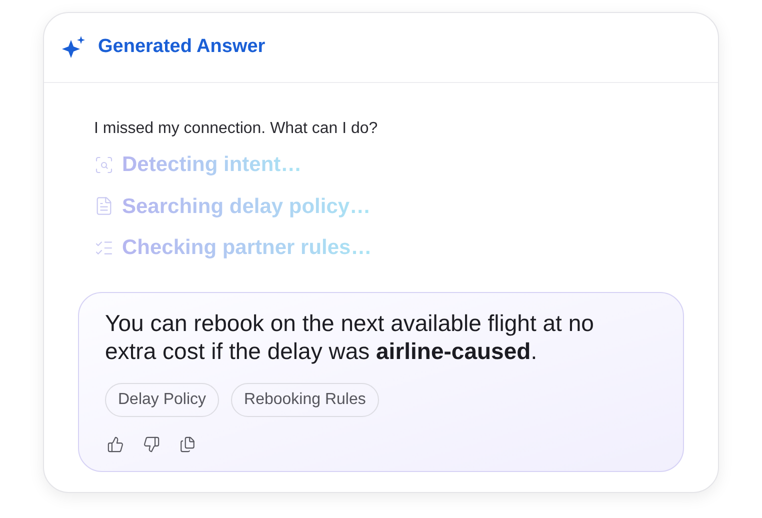  What do you see at coordinates (236, 129) in the screenshot?
I see `user-question: I missed my connection. What can I do?` at bounding box center [236, 129].